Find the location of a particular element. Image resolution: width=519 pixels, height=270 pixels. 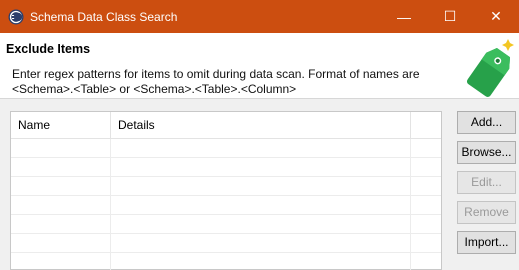

table-header: Name Details is located at coordinates (226, 125).